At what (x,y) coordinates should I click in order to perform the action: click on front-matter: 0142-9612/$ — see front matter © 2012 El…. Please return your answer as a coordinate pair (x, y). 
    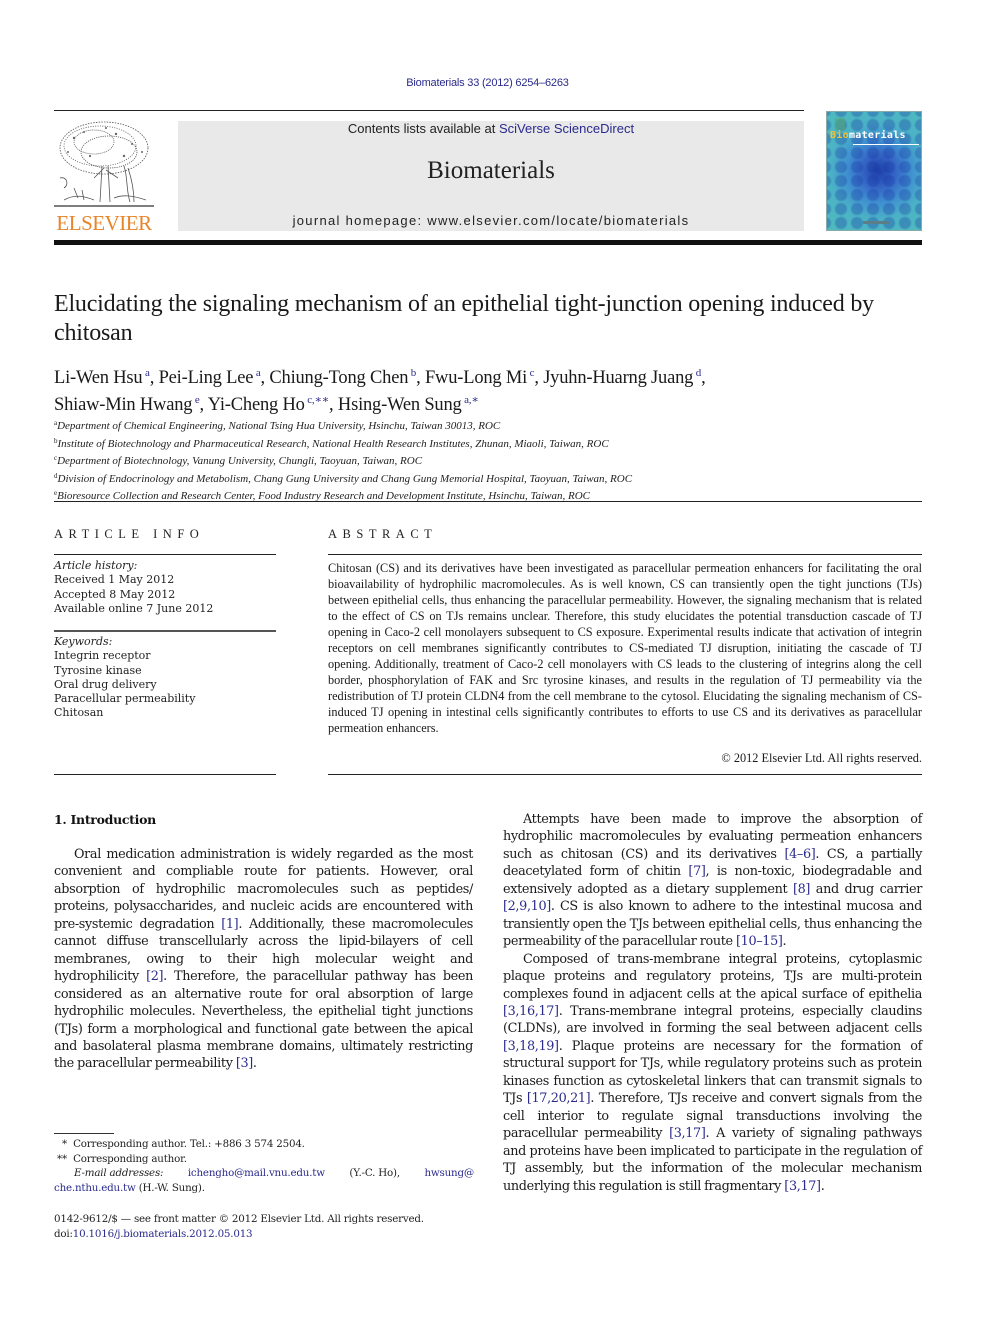
    Looking at the image, I should click on (274, 1226).